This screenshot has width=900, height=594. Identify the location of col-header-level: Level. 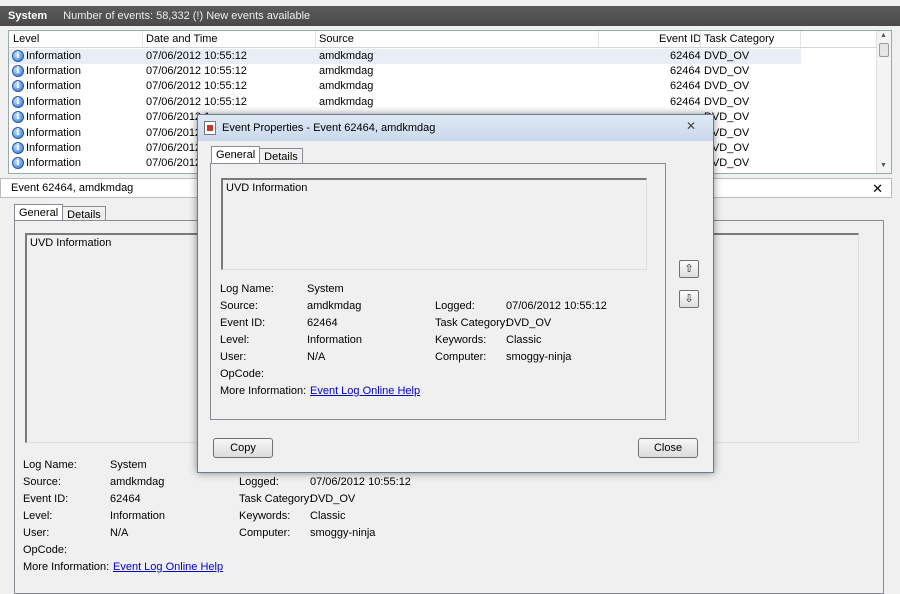
(26, 39).